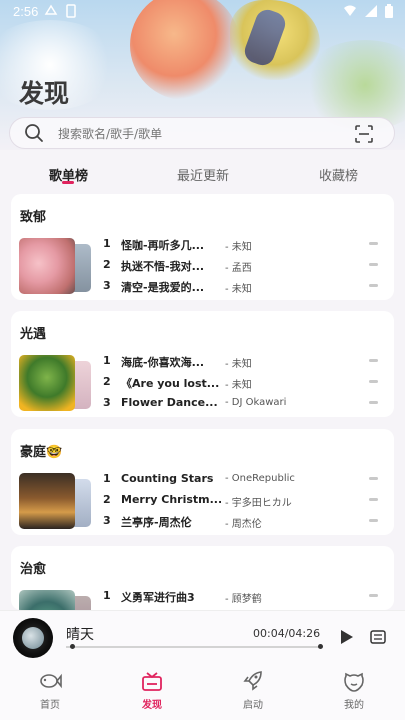 The width and height of the screenshot is (405, 720). I want to click on track-row: 1 Counting Stars - OneRepublic, so click(248, 479).